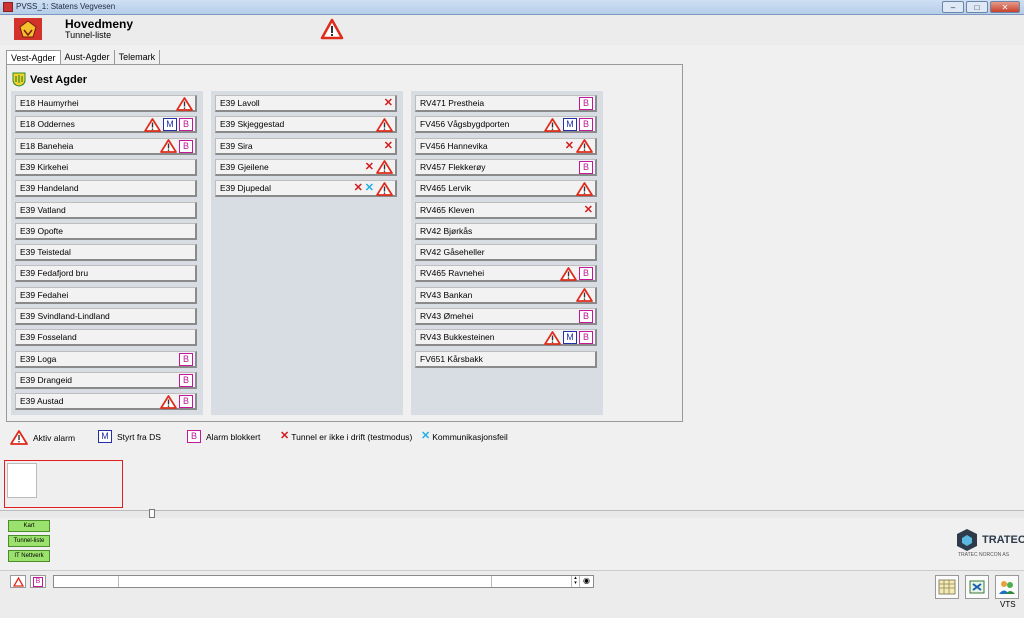  What do you see at coordinates (88, 35) in the screenshot?
I see `page-subtitle: Tunnel-liste` at bounding box center [88, 35].